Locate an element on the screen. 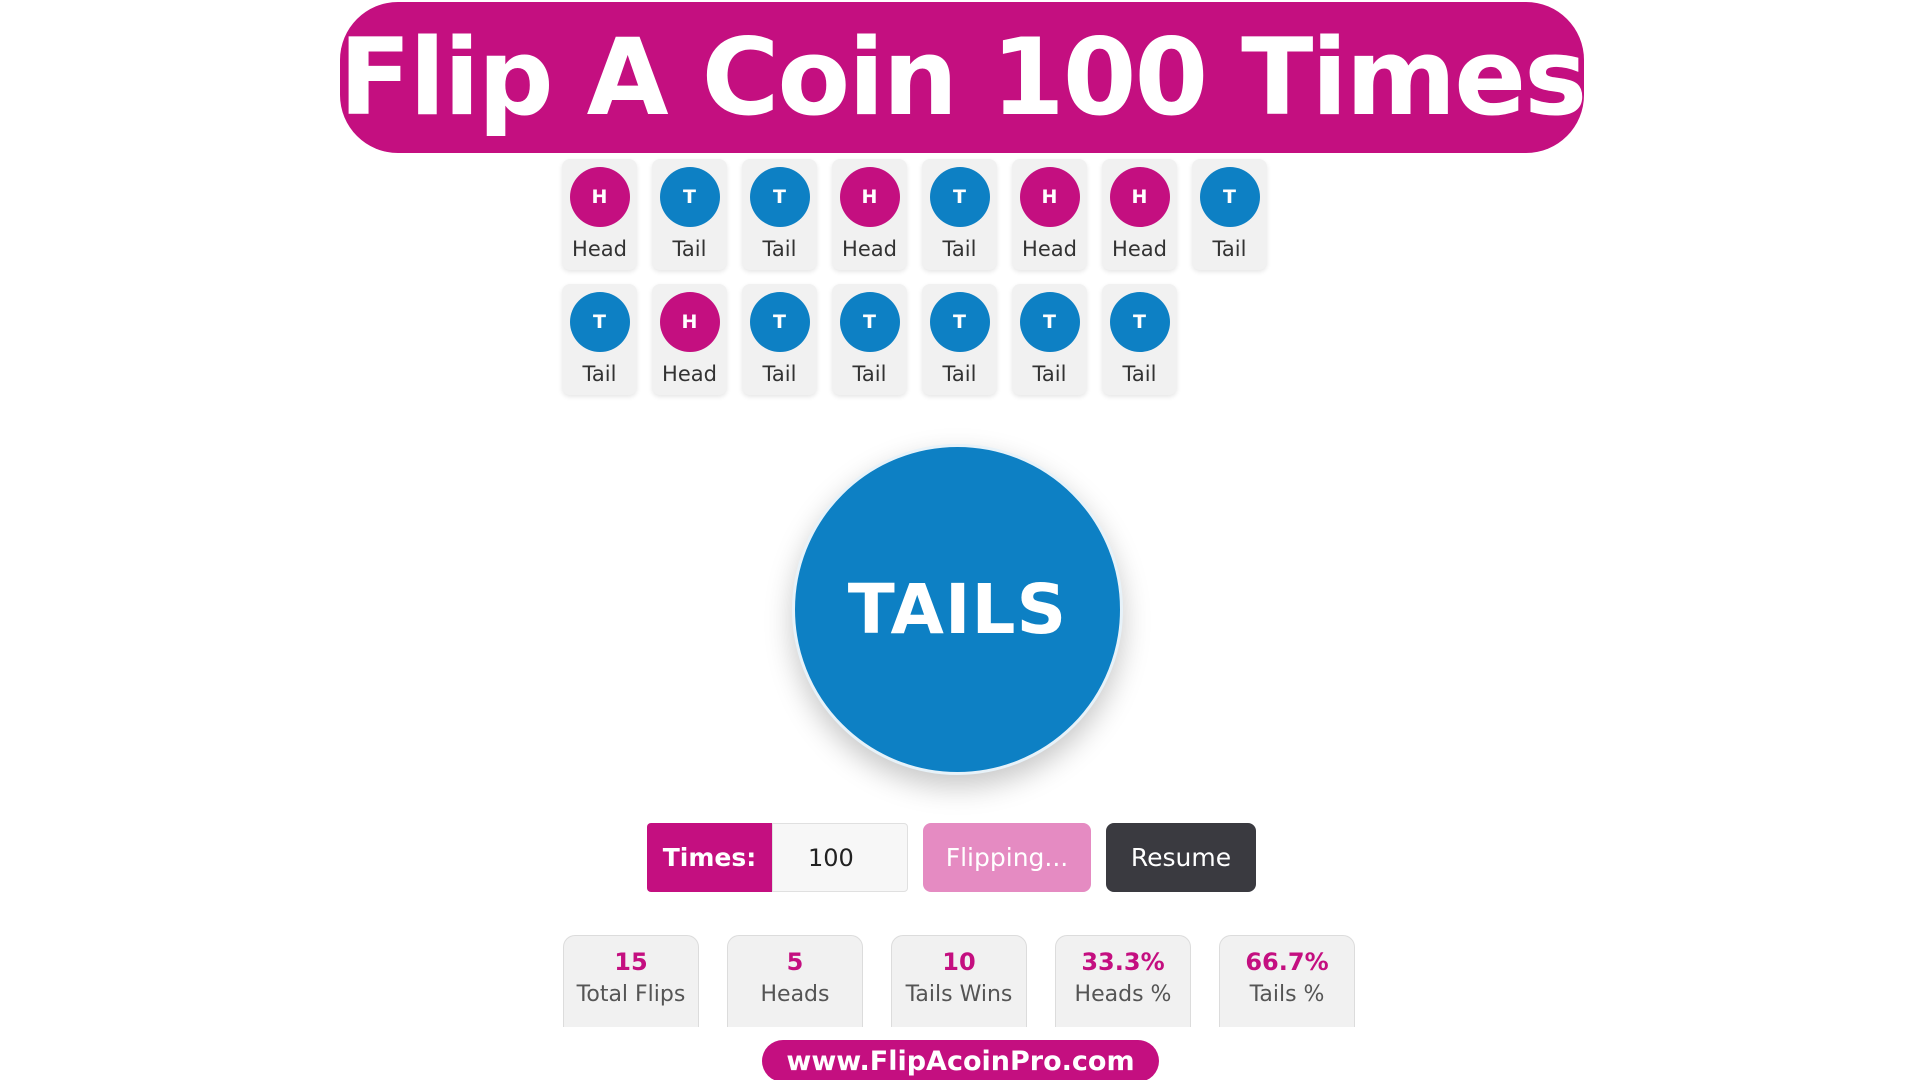  title-banner: Flip A Coin 100 Times is located at coordinates (962, 77).